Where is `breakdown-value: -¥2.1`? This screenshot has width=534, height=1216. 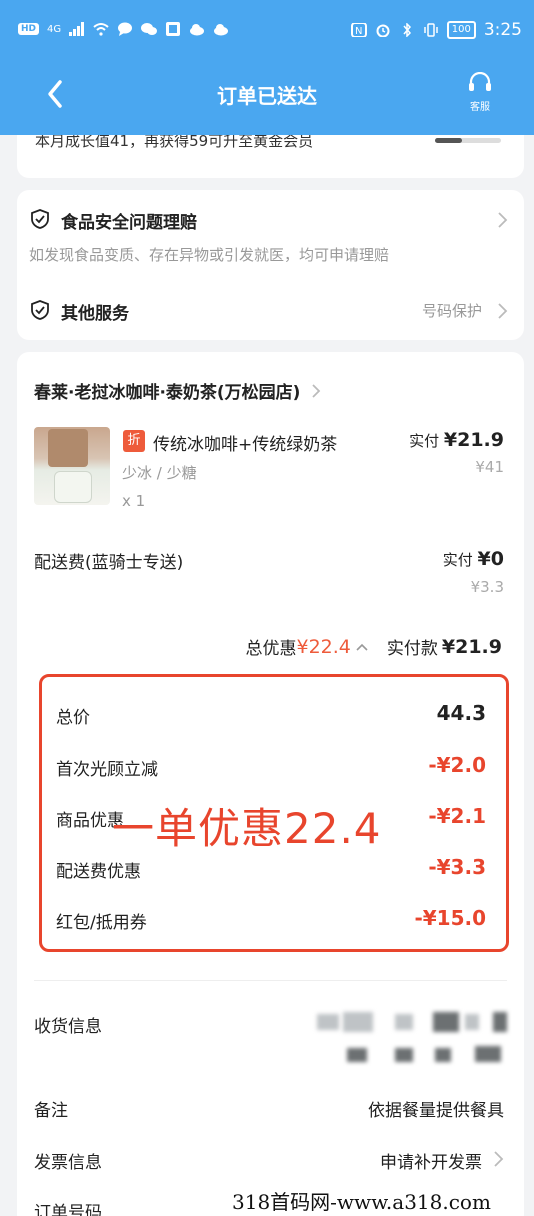 breakdown-value: -¥2.1 is located at coordinates (457, 816).